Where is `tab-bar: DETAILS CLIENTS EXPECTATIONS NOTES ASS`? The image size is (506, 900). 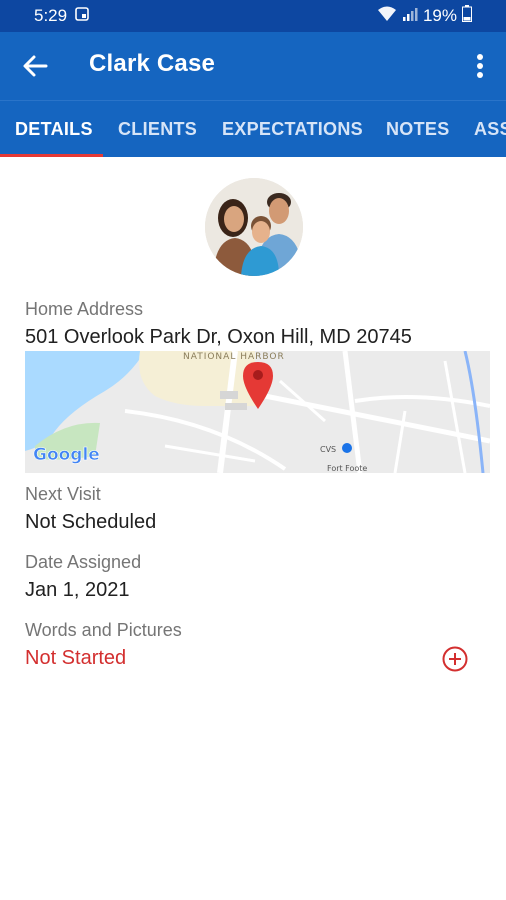 tab-bar: DETAILS CLIENTS EXPECTATIONS NOTES ASS is located at coordinates (253, 128).